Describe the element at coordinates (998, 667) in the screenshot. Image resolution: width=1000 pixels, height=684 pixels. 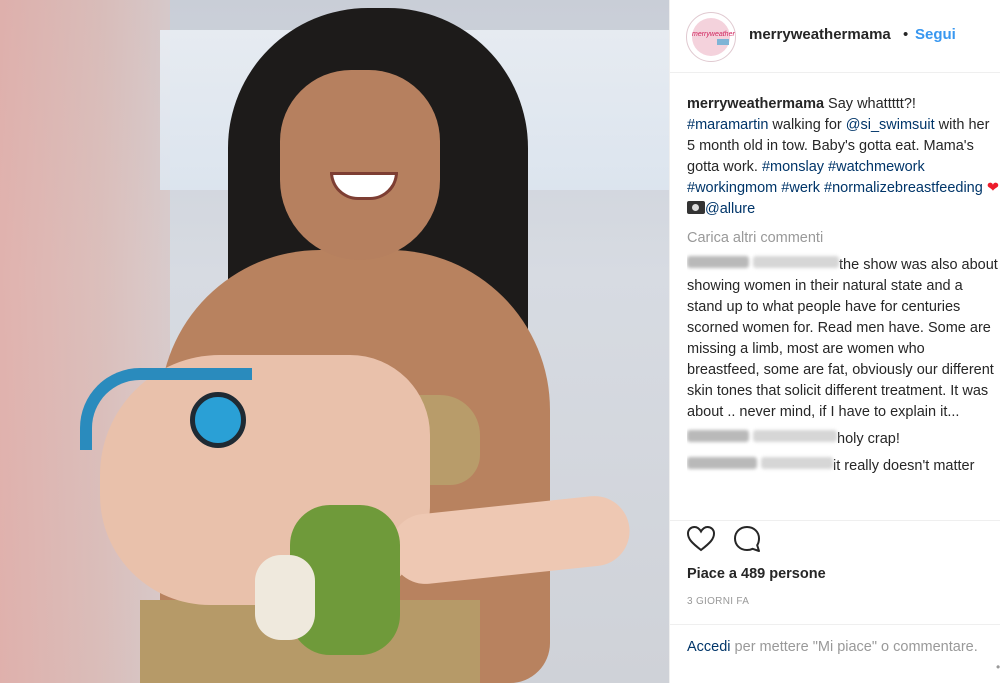
I see `scroll-marker: •` at that location.